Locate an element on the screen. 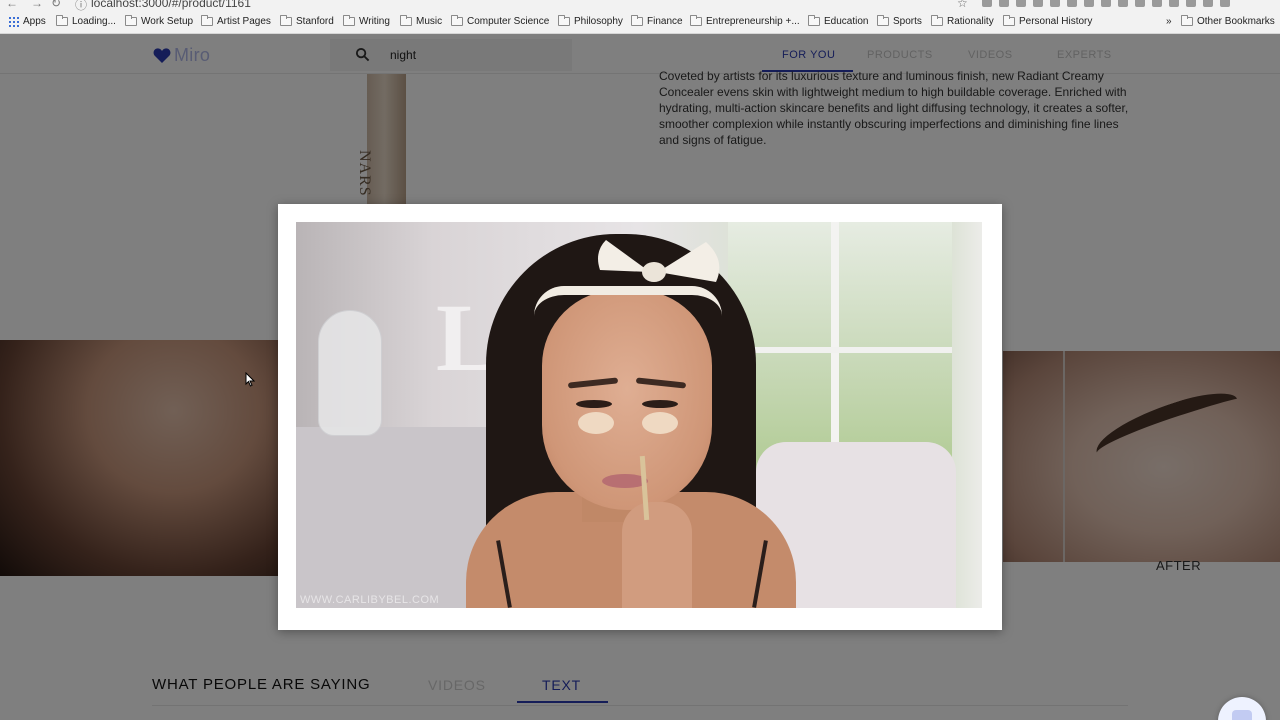  bookmark-folder: Work Setup is located at coordinates (159, 21).